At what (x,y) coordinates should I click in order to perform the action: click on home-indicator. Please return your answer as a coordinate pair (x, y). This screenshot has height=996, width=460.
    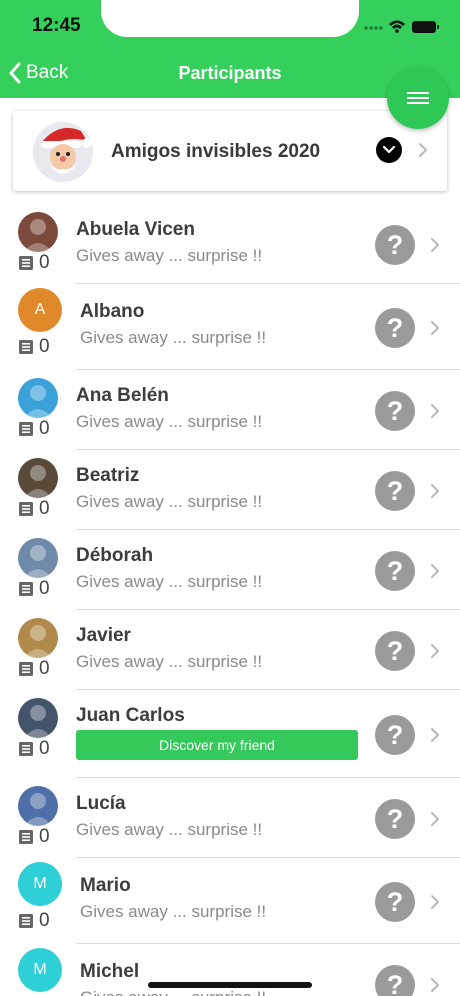
    Looking at the image, I should click on (230, 985).